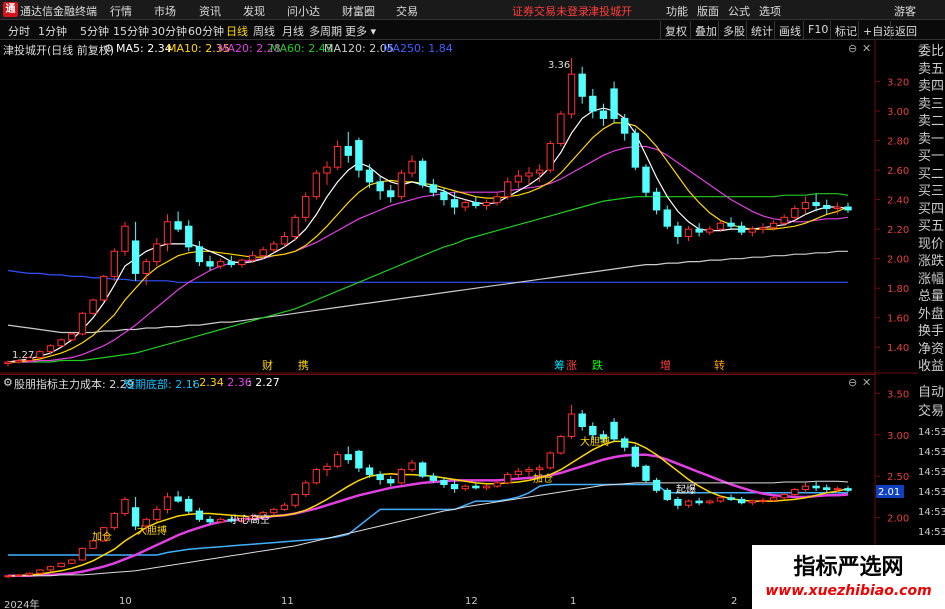 The height and width of the screenshot is (609, 945). Describe the element at coordinates (559, 65) in the screenshot. I see `high-price-label: 3.36` at that location.